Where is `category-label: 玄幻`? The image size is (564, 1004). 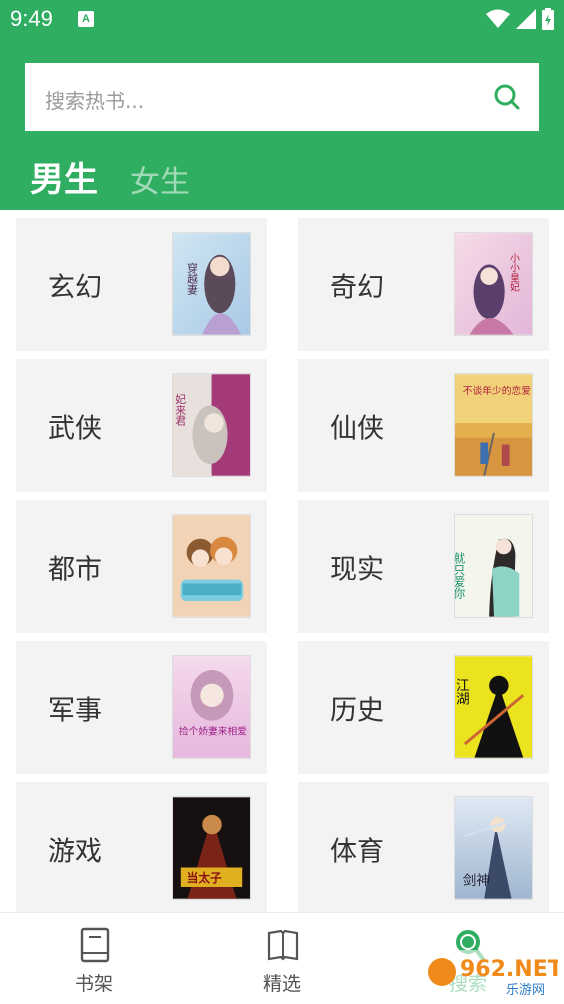 category-label: 玄幻 is located at coordinates (75, 287).